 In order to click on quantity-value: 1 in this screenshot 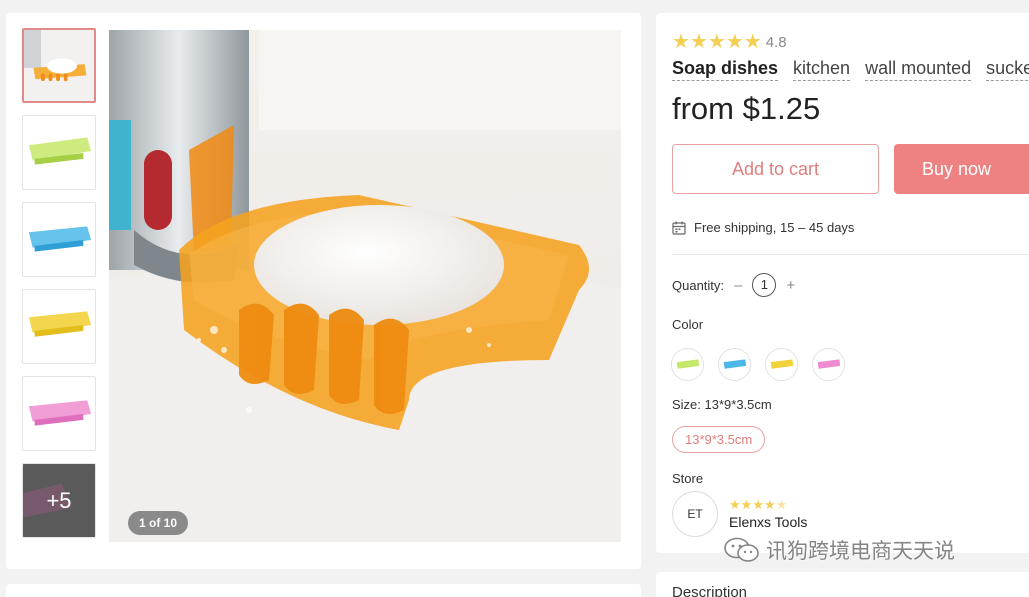, I will do `click(764, 285)`.